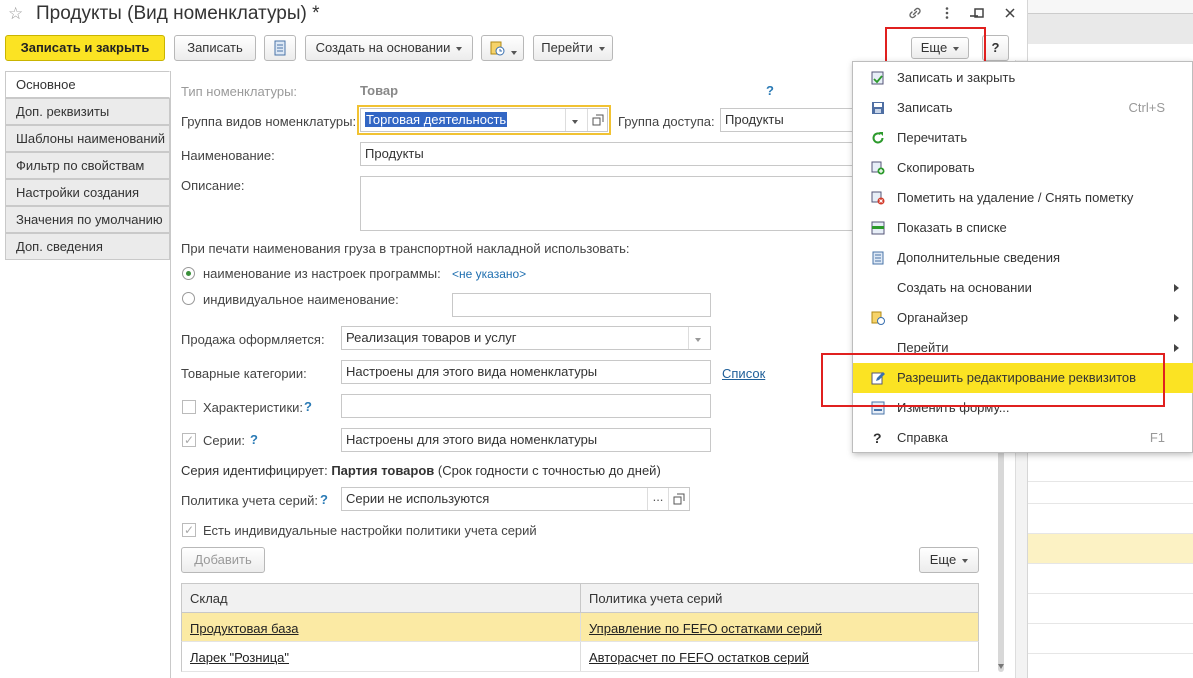 The width and height of the screenshot is (1193, 678). I want to click on table-more-button: Еще, so click(949, 560).